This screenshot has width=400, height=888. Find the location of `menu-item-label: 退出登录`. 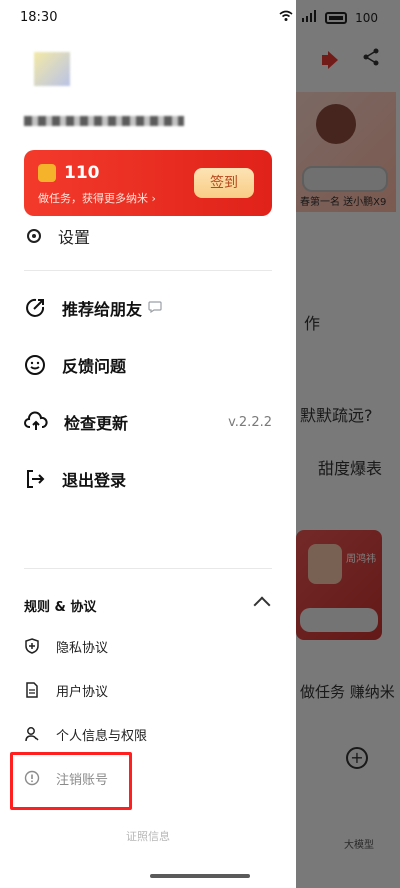

menu-item-label: 退出登录 is located at coordinates (94, 480).